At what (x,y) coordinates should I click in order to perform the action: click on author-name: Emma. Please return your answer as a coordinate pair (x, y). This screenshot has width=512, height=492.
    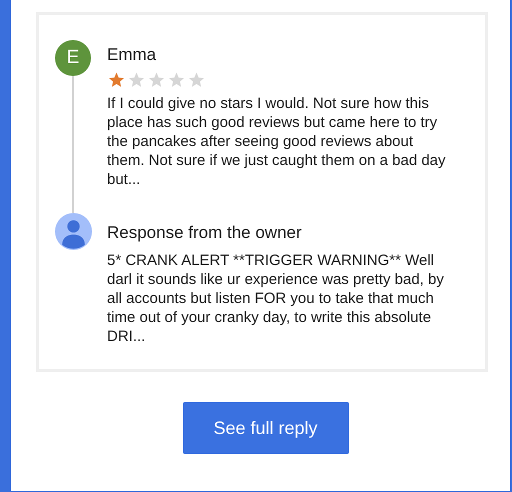
    Looking at the image, I should click on (132, 55).